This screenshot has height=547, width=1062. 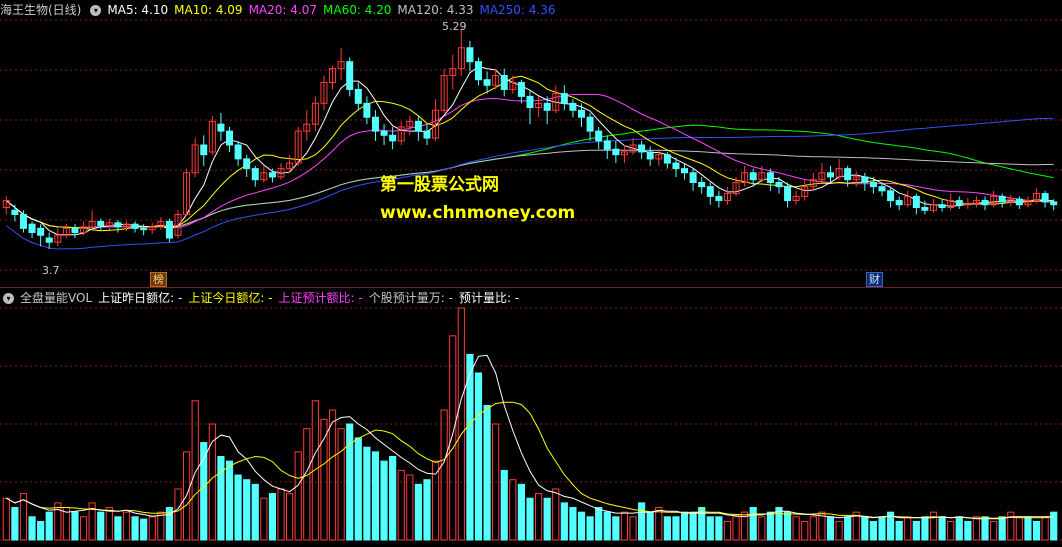 I want to click on prev-day-label: 上证昨日额亿: -, so click(x=140, y=298).